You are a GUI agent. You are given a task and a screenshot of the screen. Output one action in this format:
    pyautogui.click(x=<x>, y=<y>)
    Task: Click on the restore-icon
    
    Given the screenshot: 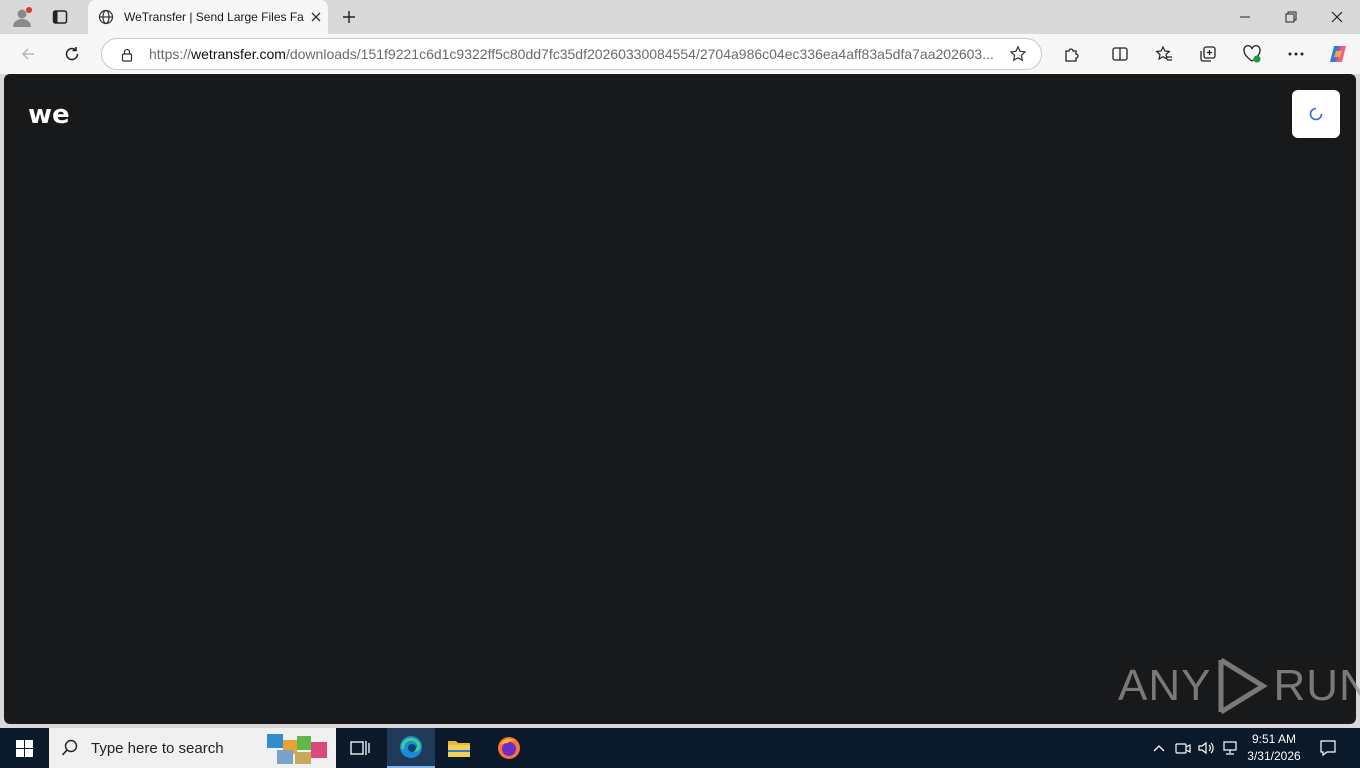 What is the action you would take?
    pyautogui.click(x=1291, y=17)
    